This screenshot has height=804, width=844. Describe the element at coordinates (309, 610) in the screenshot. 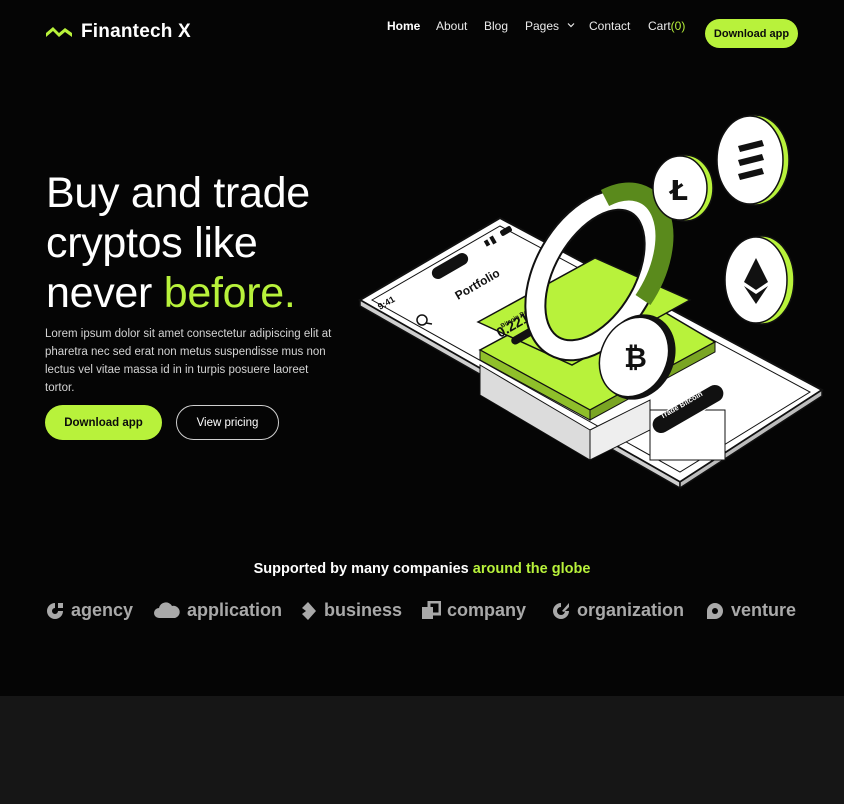

I see `business-logo-icon` at that location.